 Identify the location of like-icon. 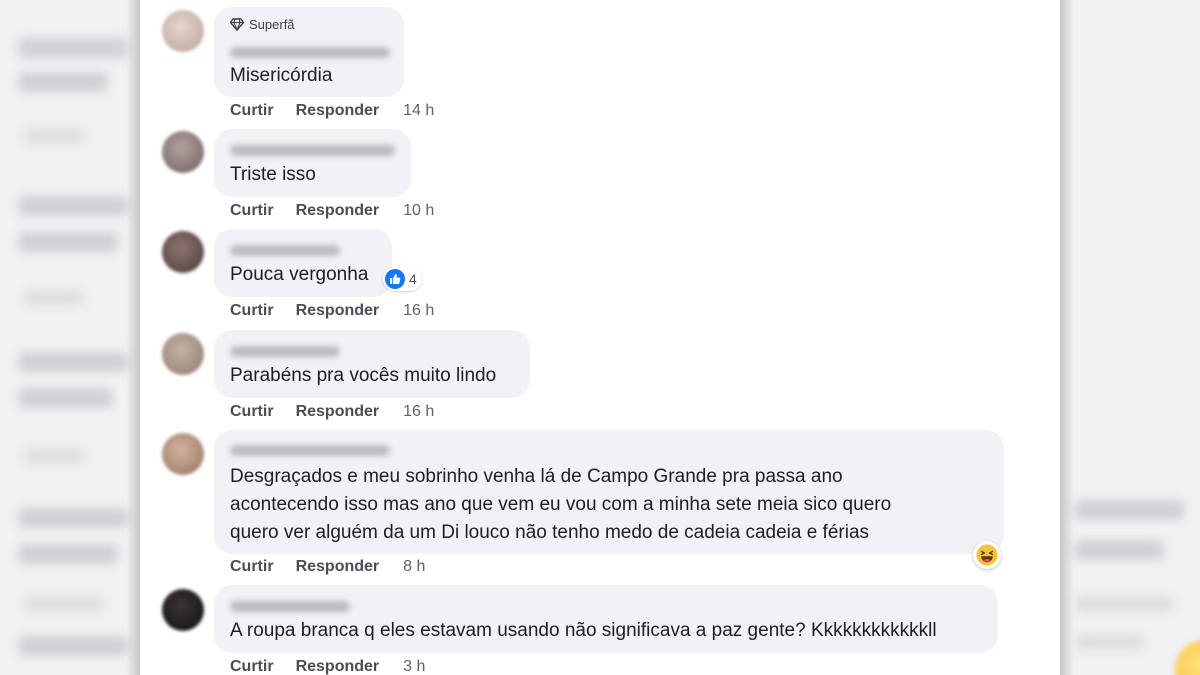
(395, 279).